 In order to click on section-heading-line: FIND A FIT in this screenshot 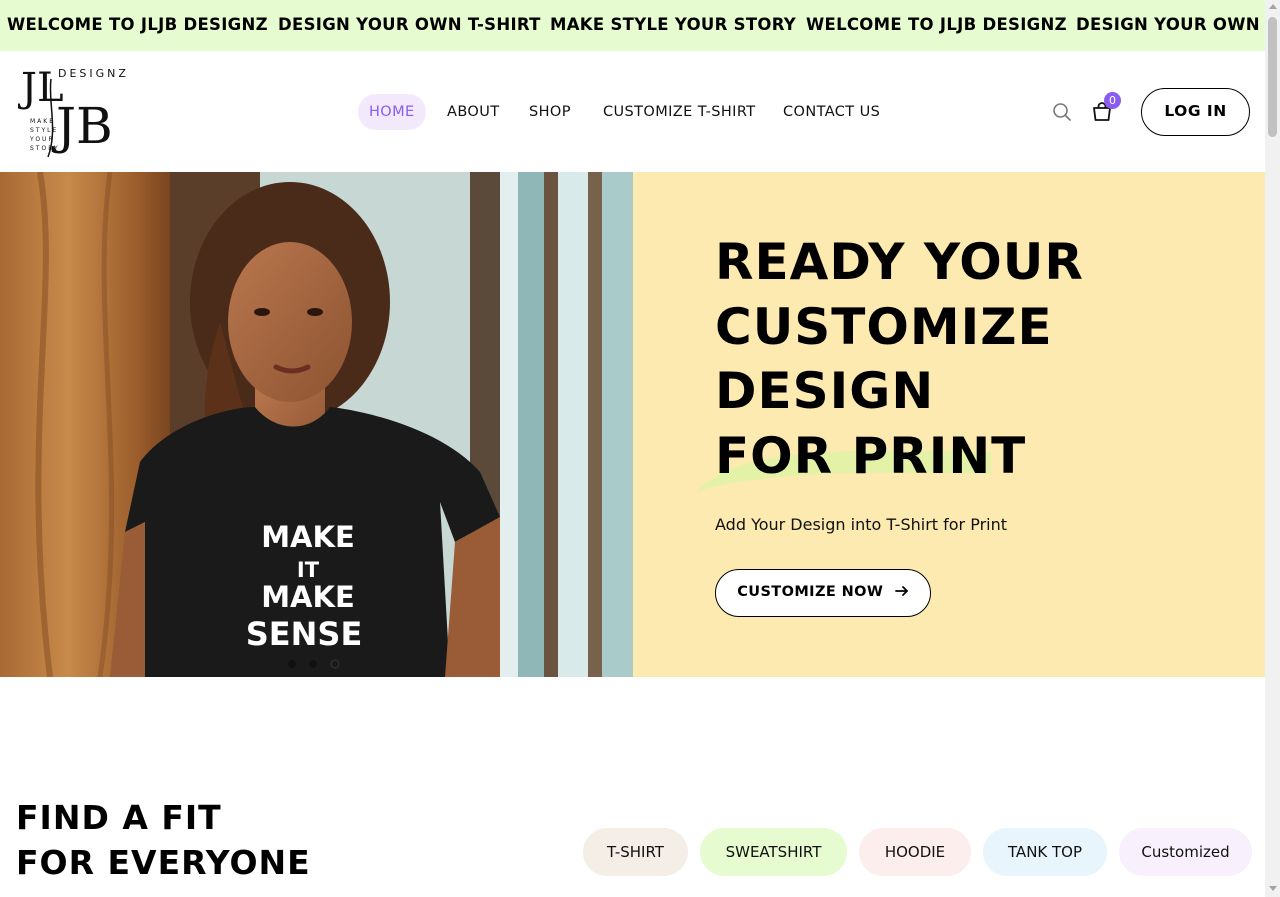, I will do `click(119, 817)`.